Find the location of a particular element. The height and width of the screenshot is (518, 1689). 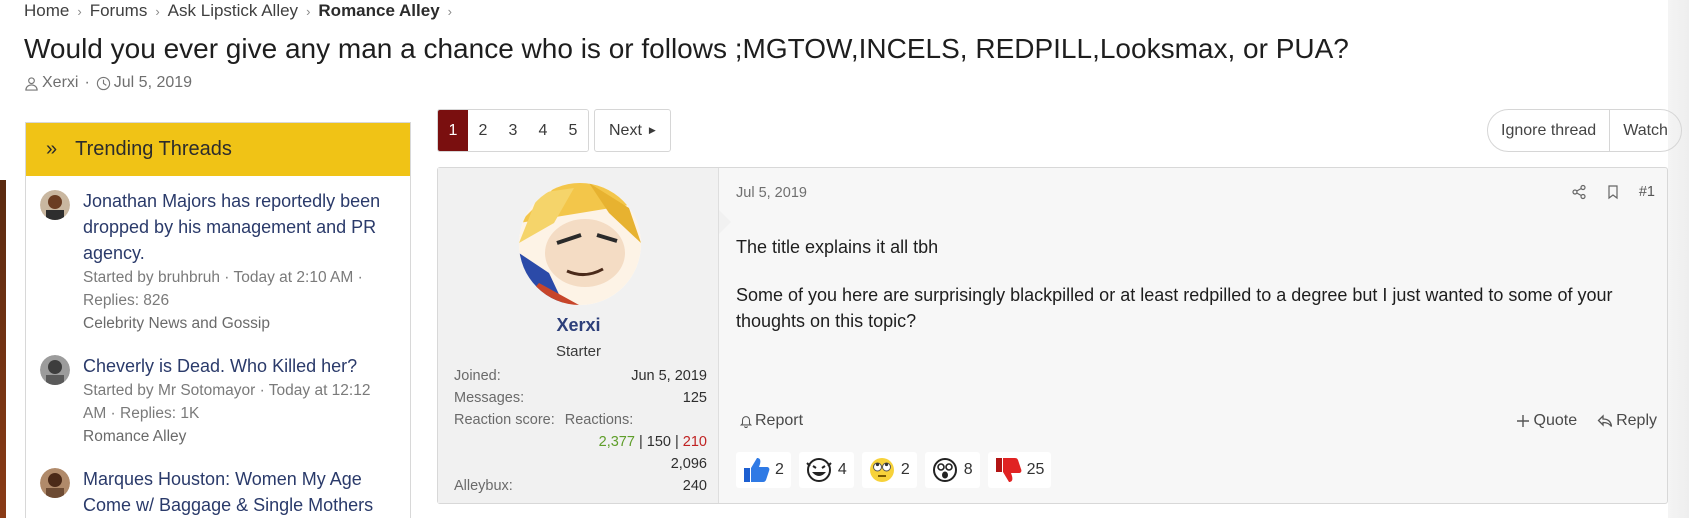

watch-button: Watch is located at coordinates (1645, 130).